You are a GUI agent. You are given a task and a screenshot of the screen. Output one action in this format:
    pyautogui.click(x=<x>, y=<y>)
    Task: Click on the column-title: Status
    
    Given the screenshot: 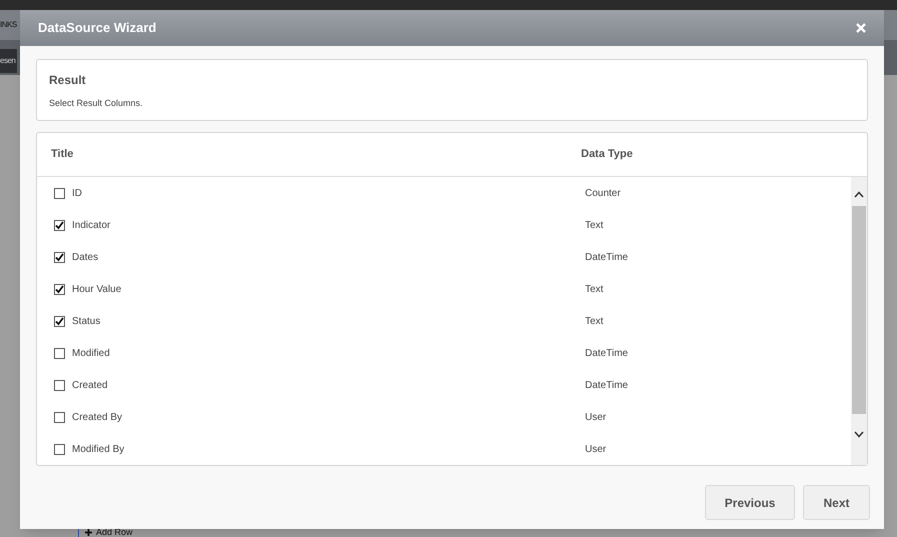 What is the action you would take?
    pyautogui.click(x=86, y=321)
    